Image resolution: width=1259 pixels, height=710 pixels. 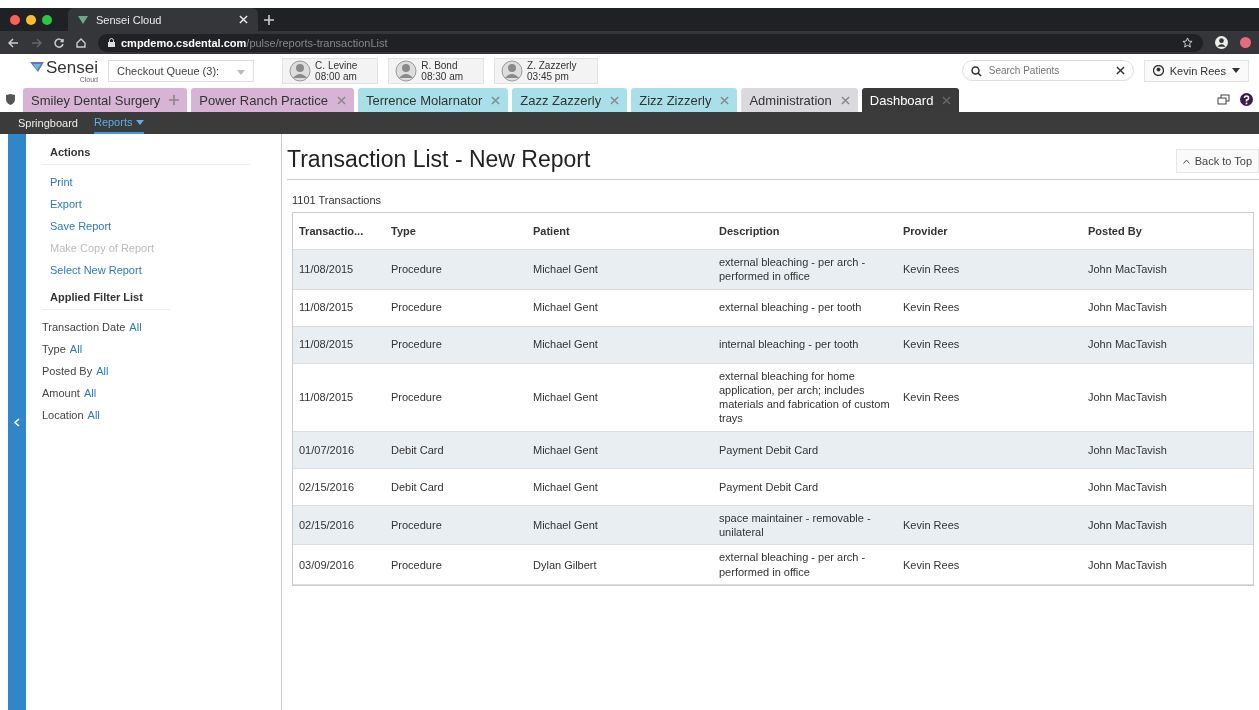 What do you see at coordinates (790, 307) in the screenshot?
I see `table-cell: external bleaching - per tooth` at bounding box center [790, 307].